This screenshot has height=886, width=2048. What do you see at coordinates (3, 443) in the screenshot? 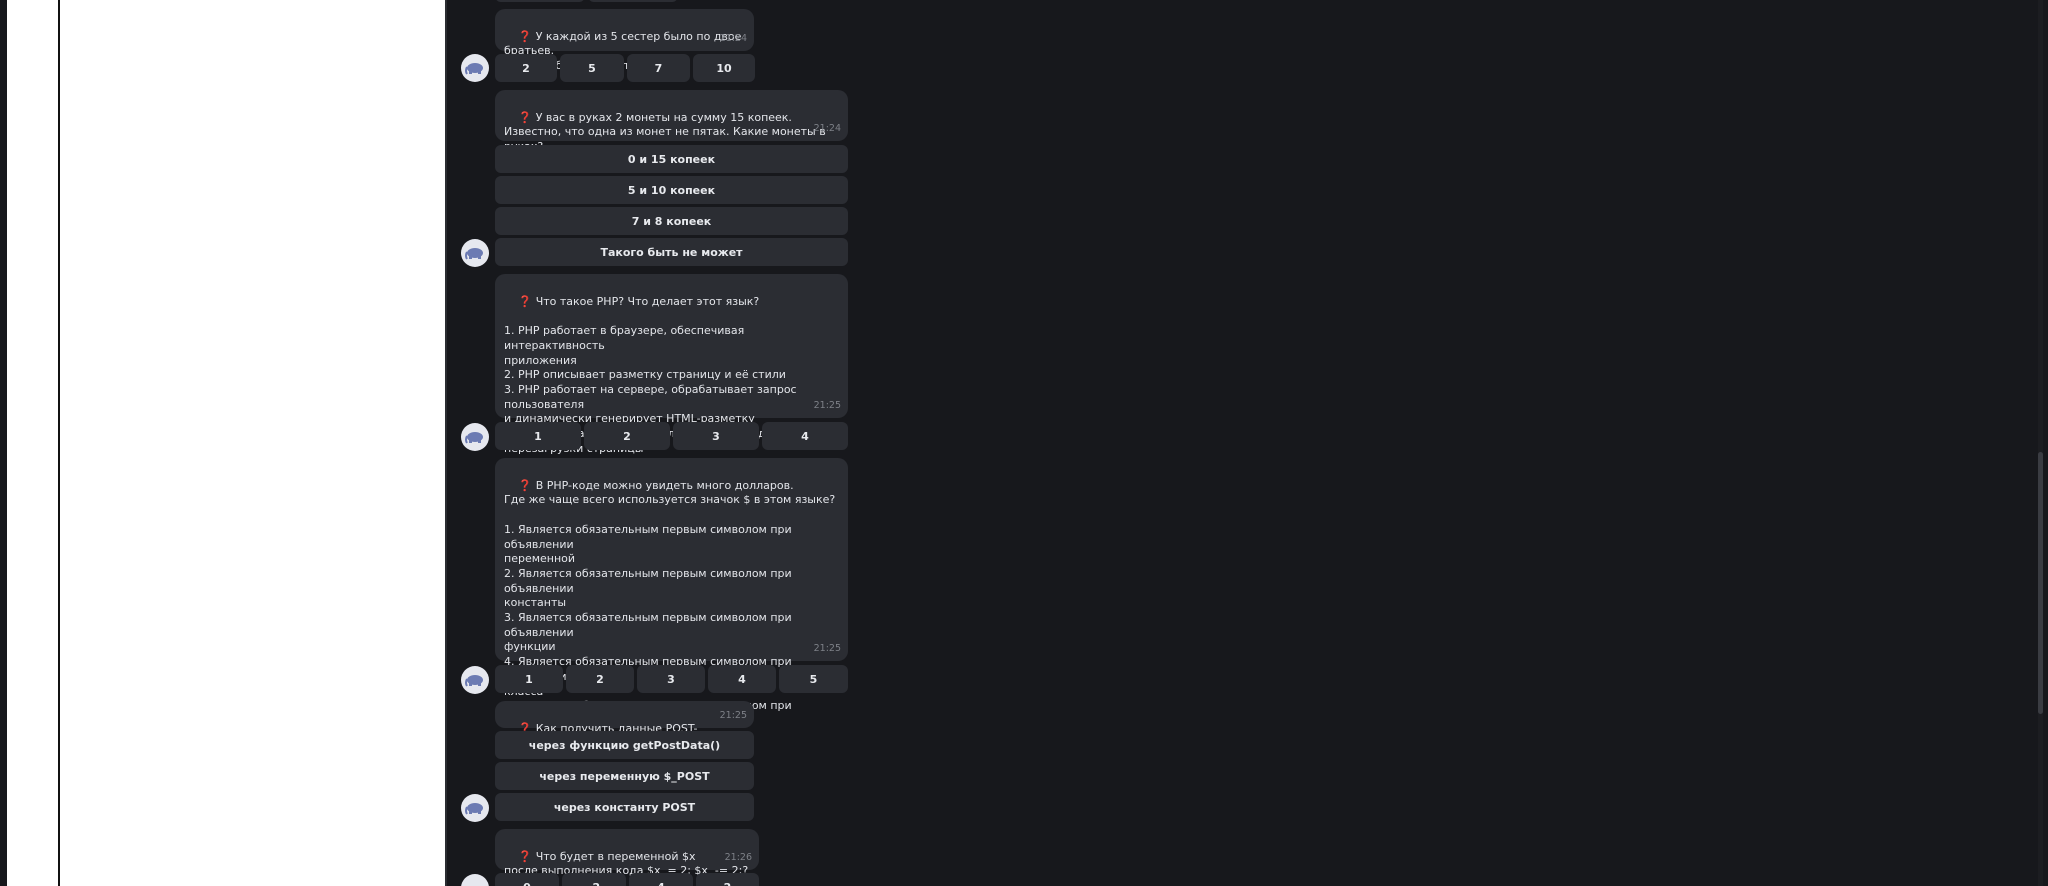
I see `left-edge` at bounding box center [3, 443].